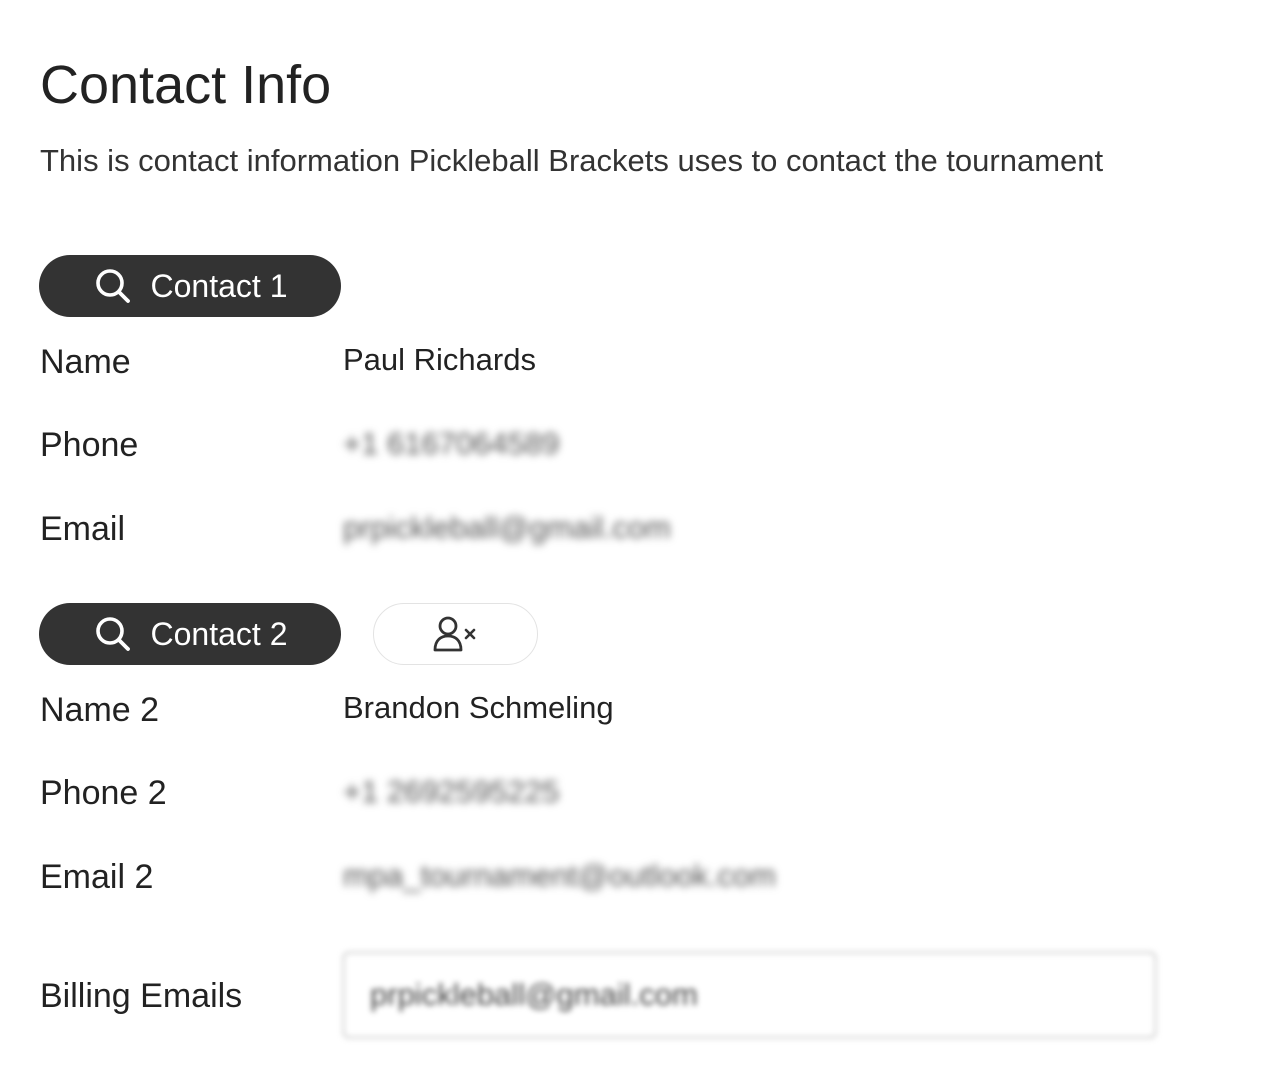  Describe the element at coordinates (186, 85) in the screenshot. I see `page-title: Contact Info` at that location.